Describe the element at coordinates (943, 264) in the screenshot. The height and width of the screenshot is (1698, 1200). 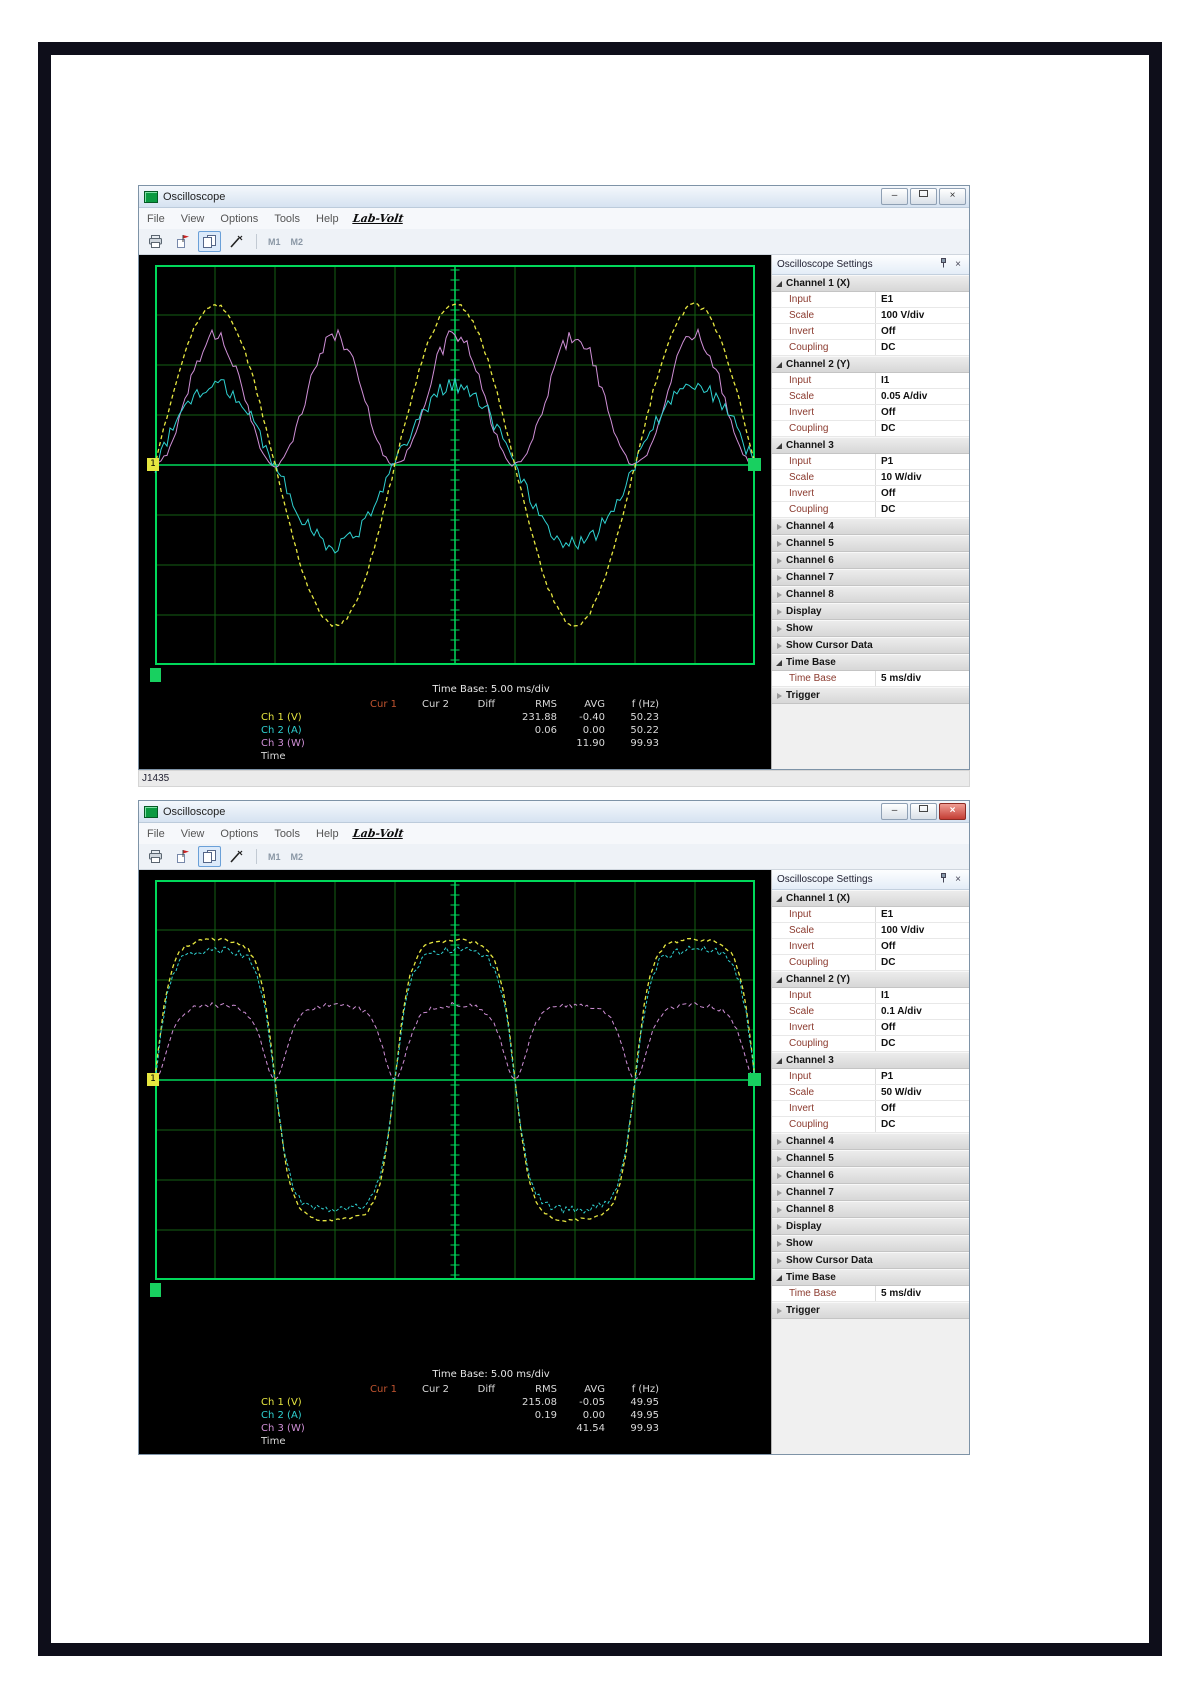
I see `pin-icon` at that location.